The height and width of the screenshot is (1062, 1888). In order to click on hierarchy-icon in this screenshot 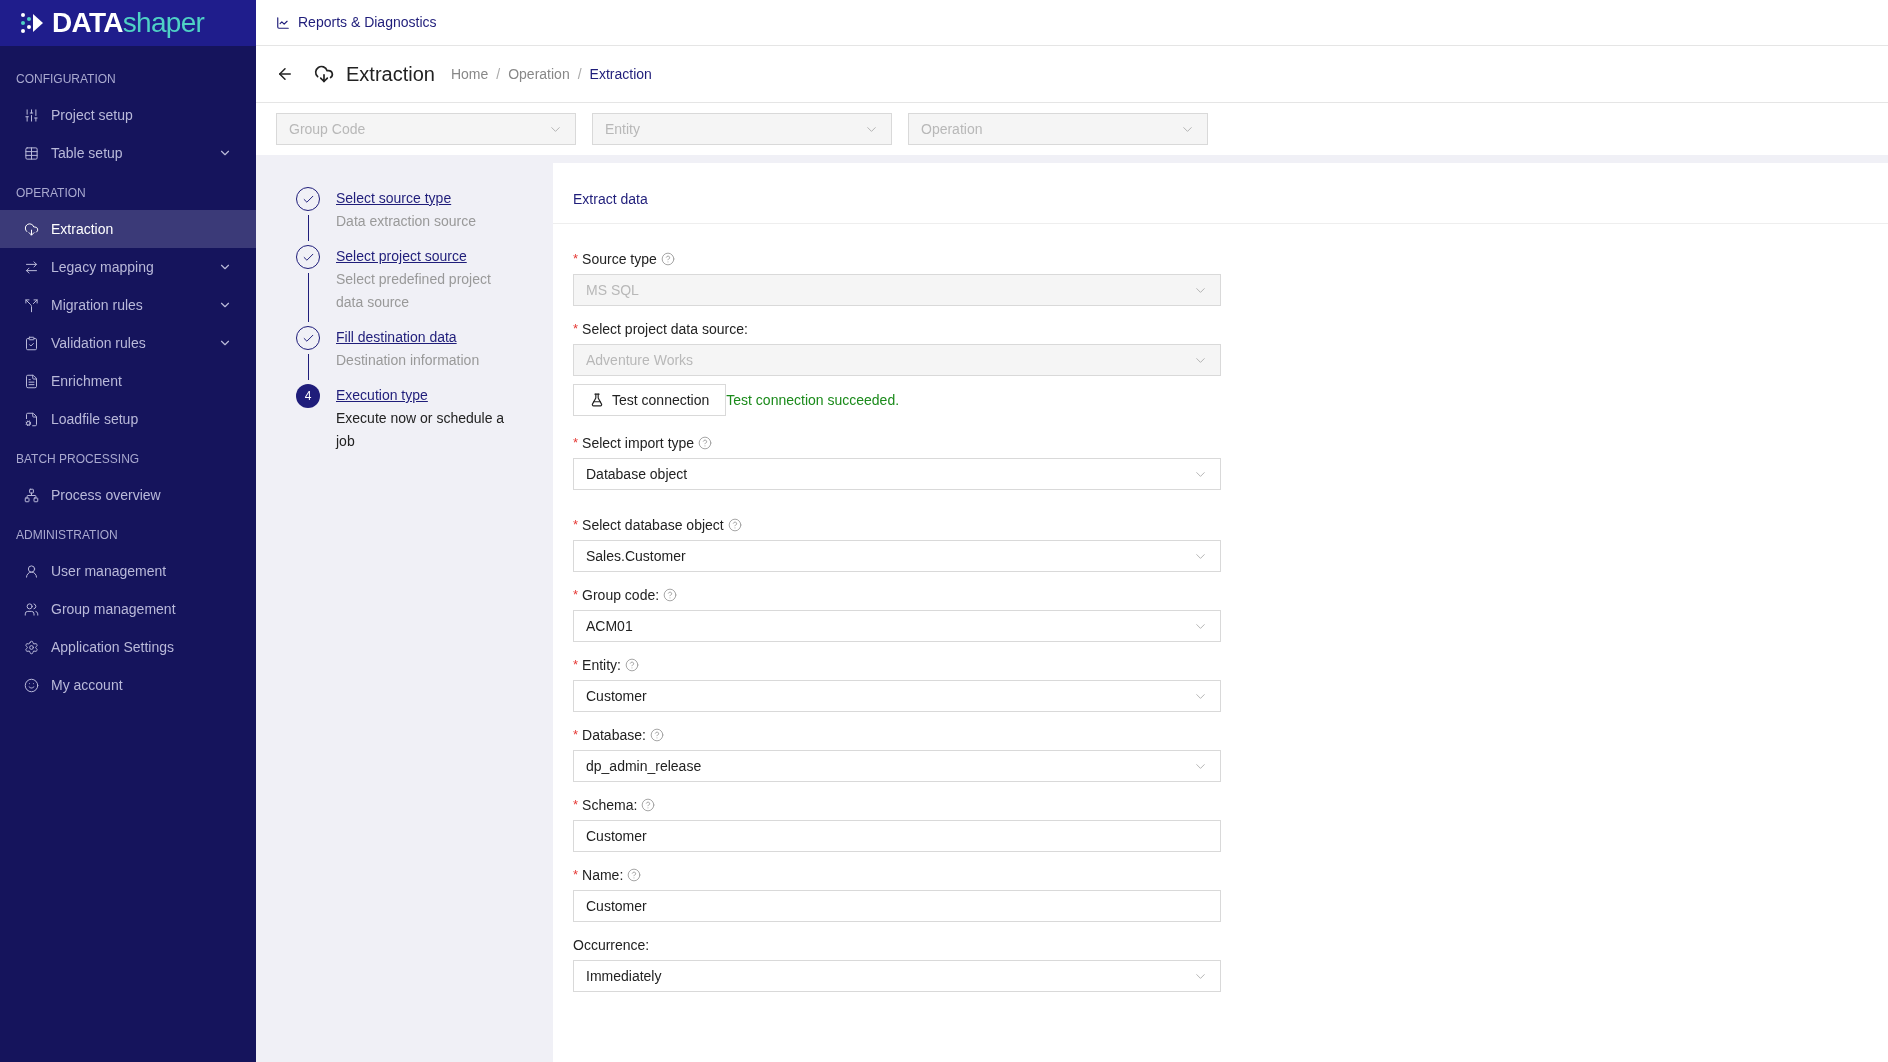, I will do `click(31, 495)`.